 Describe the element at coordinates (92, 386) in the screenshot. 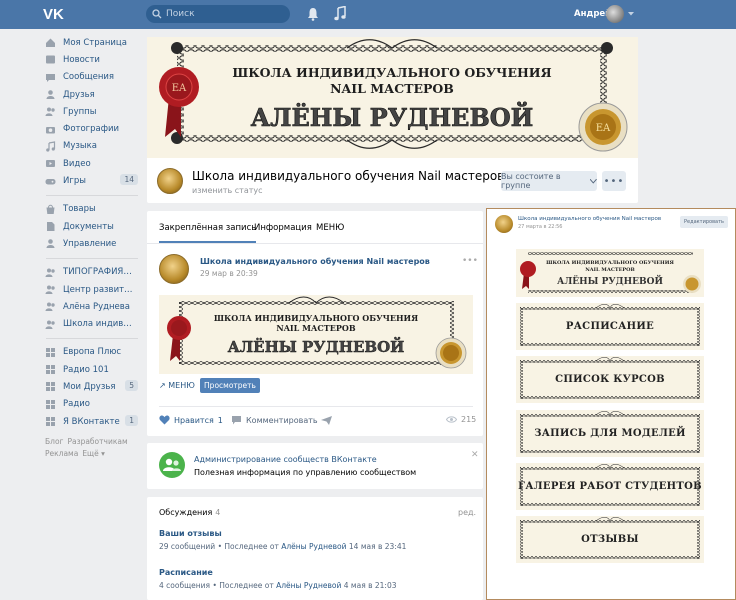

I see `sidebar-item: Мои Друзья 5` at that location.